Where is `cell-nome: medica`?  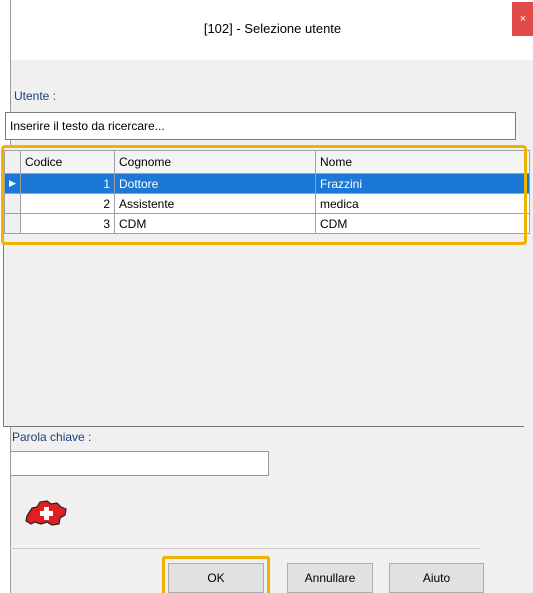 cell-nome: medica is located at coordinates (422, 203).